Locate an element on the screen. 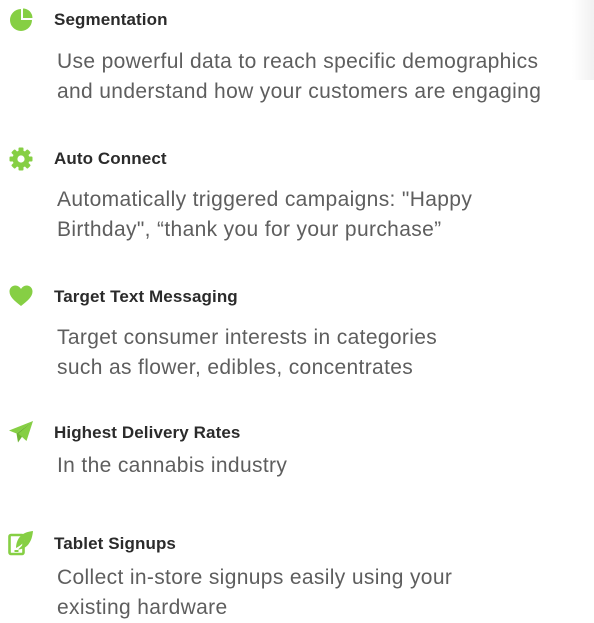 The width and height of the screenshot is (594, 623). description-line: such as flower, edibles, concentrates is located at coordinates (235, 367).